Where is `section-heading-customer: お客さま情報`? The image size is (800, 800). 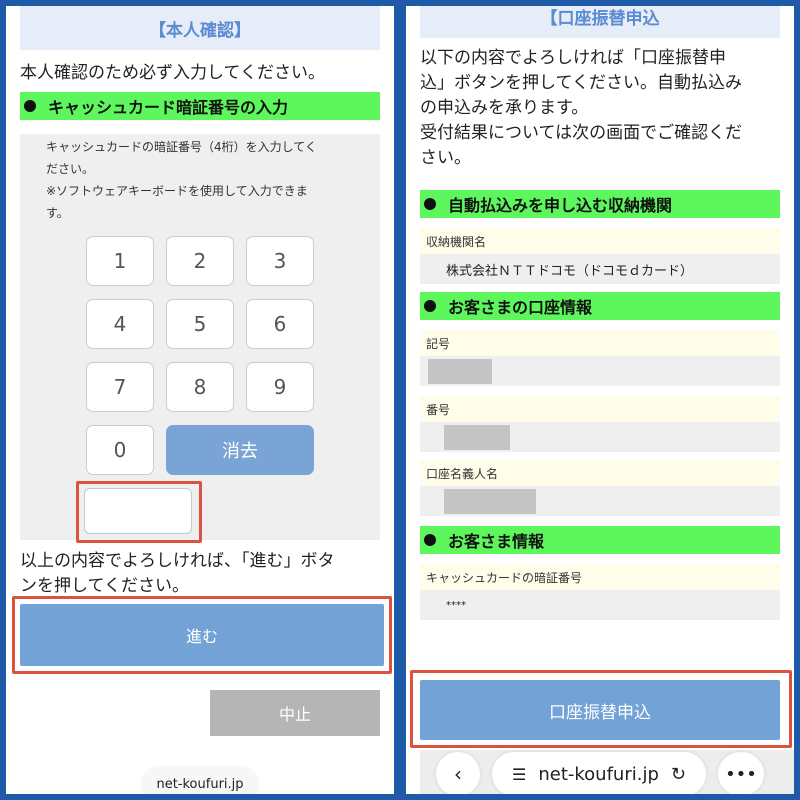 section-heading-customer: お客さま情報 is located at coordinates (600, 540).